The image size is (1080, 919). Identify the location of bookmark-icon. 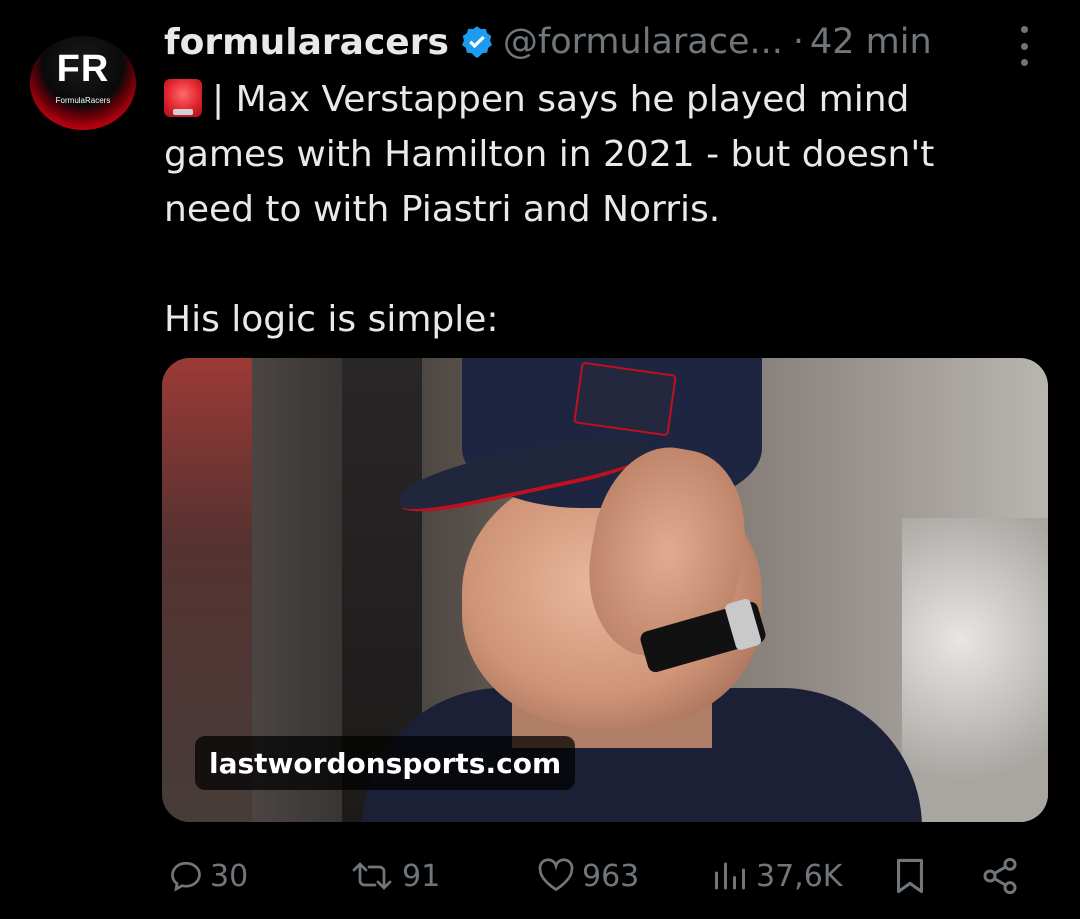
(910, 876).